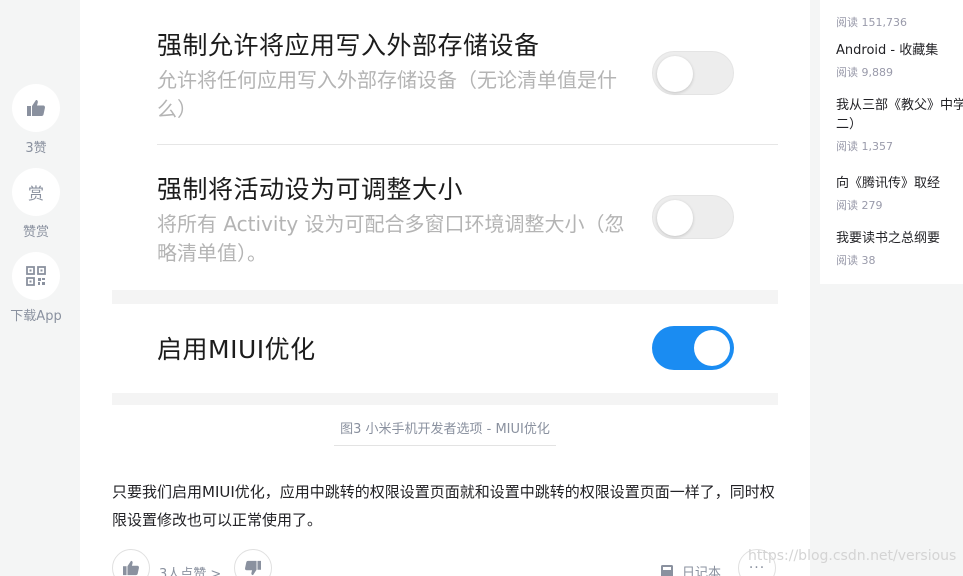  Describe the element at coordinates (387, 94) in the screenshot. I see `setting-description: 允许将任何应用写入外部存储设备（无论清单值是什么）` at that location.